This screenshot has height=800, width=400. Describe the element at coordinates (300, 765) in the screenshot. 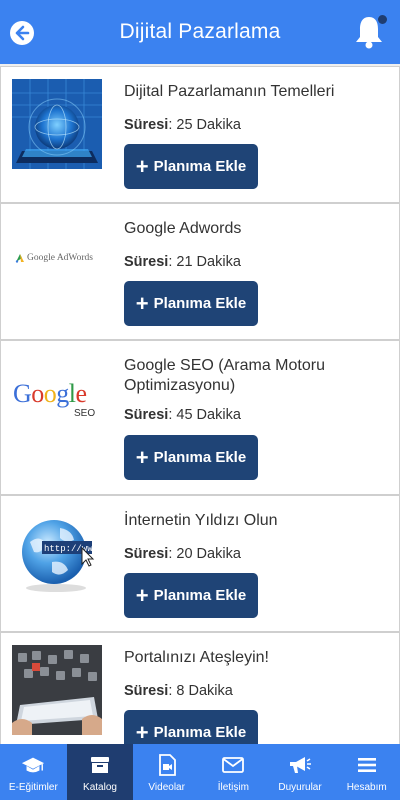

I see `megaphone-icon` at that location.